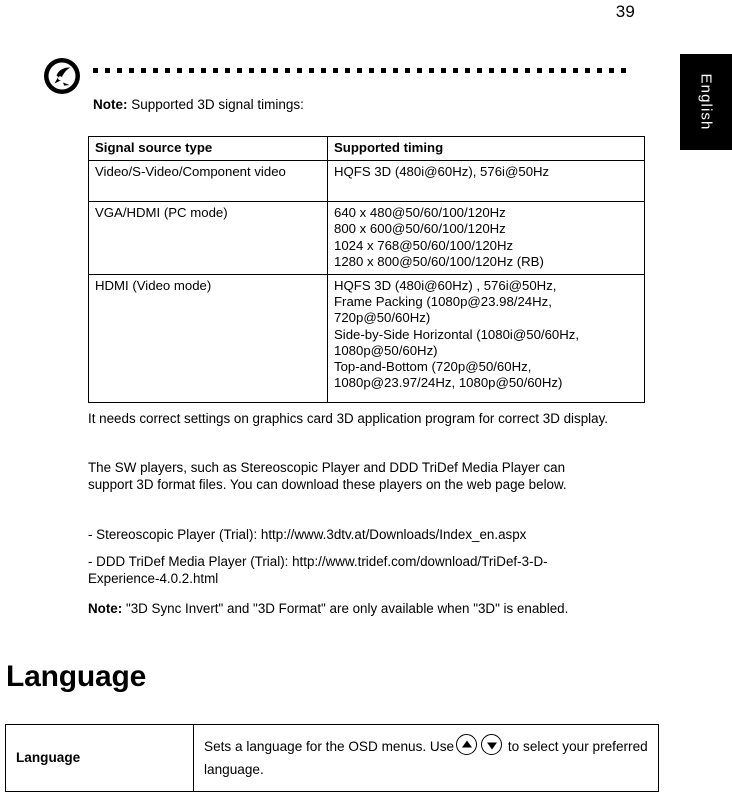 This screenshot has width=732, height=792. I want to click on note-line: Note: Supported 3D signal timings:, so click(198, 104).